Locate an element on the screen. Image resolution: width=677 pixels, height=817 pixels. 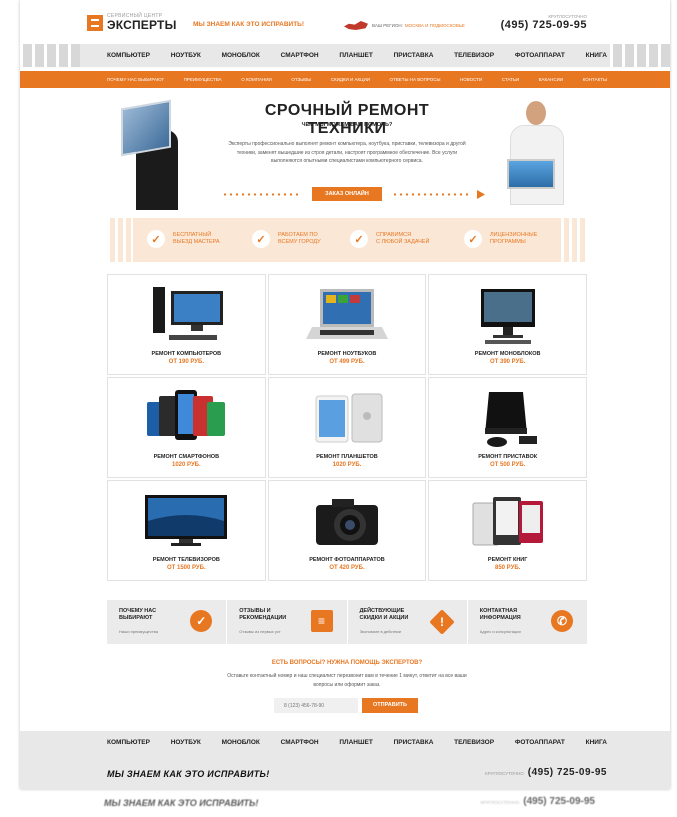
nav-item-monoblock: МОНОБЛОК is located at coordinates (241, 55).